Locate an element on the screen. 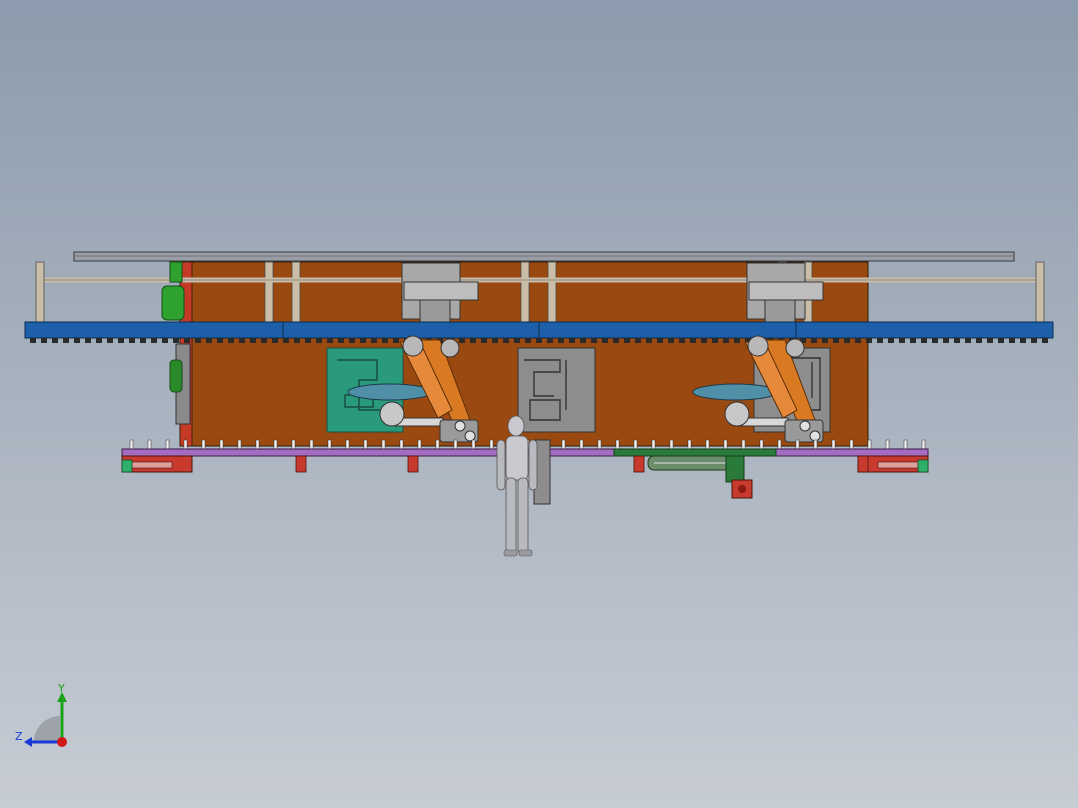  z-axis-label: Z is located at coordinates (19, 736).